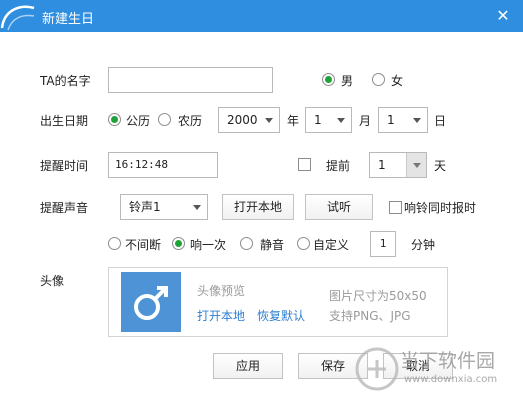  What do you see at coordinates (370, 316) in the screenshot?
I see `avatar-format-hint: 支持PNG、JPG` at bounding box center [370, 316].